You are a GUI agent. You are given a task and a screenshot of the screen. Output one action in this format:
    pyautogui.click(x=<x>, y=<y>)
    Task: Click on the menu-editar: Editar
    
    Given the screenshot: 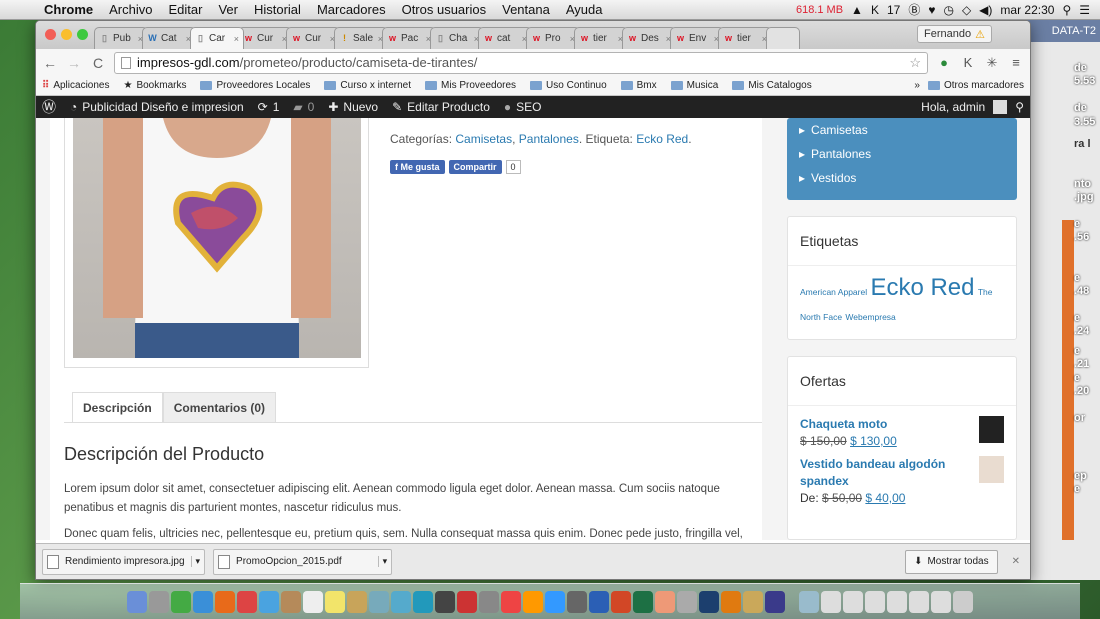 What is the action you would take?
    pyautogui.click(x=185, y=9)
    